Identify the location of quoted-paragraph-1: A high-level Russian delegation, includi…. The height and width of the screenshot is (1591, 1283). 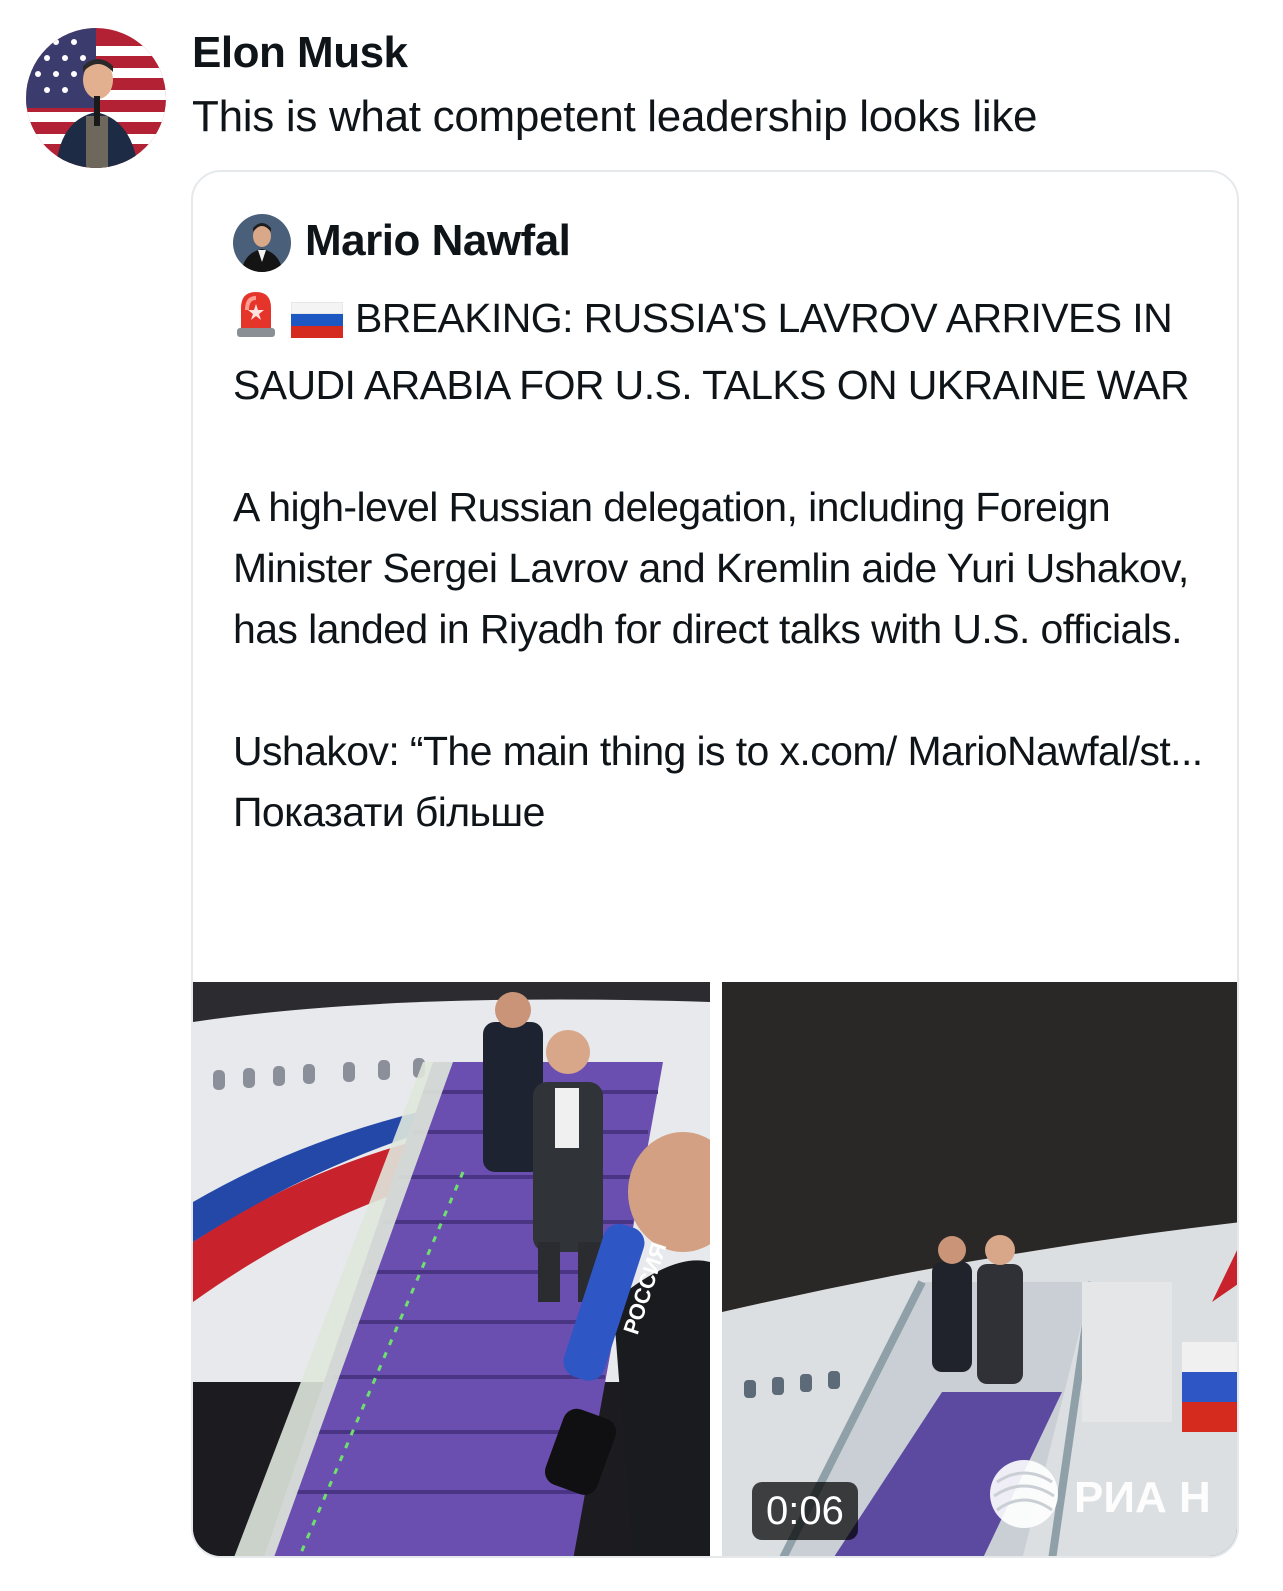
(711, 568).